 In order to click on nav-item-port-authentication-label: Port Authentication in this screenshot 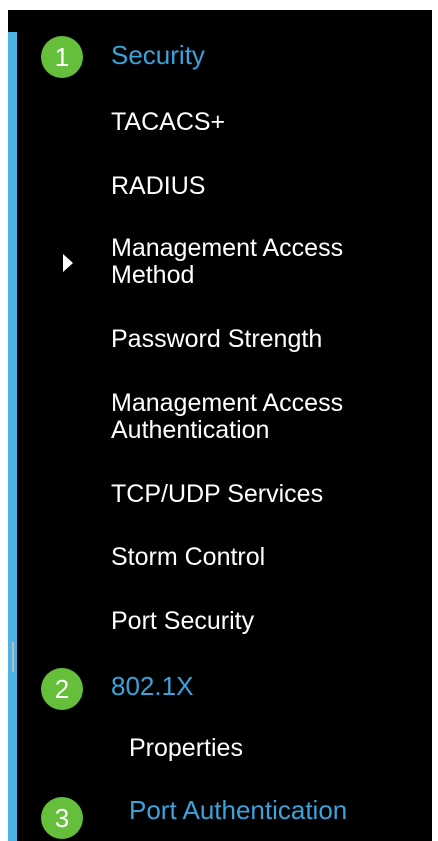, I will do `click(238, 810)`.